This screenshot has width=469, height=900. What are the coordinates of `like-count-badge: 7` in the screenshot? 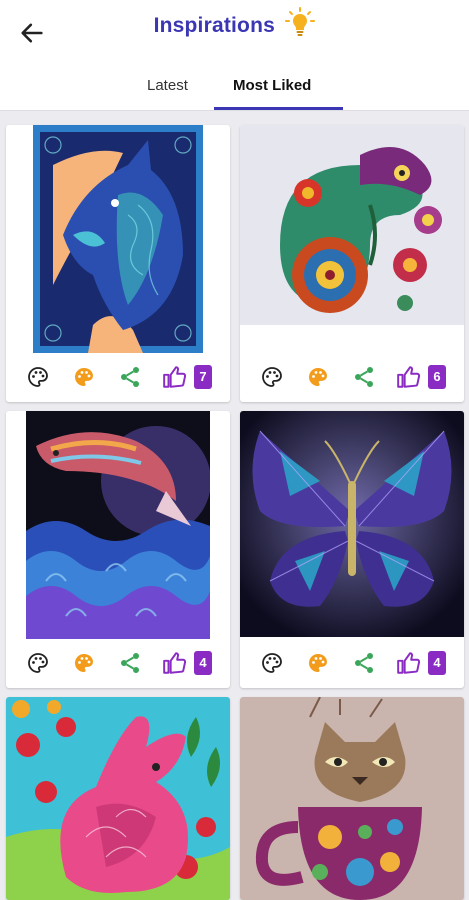 It's located at (203, 377).